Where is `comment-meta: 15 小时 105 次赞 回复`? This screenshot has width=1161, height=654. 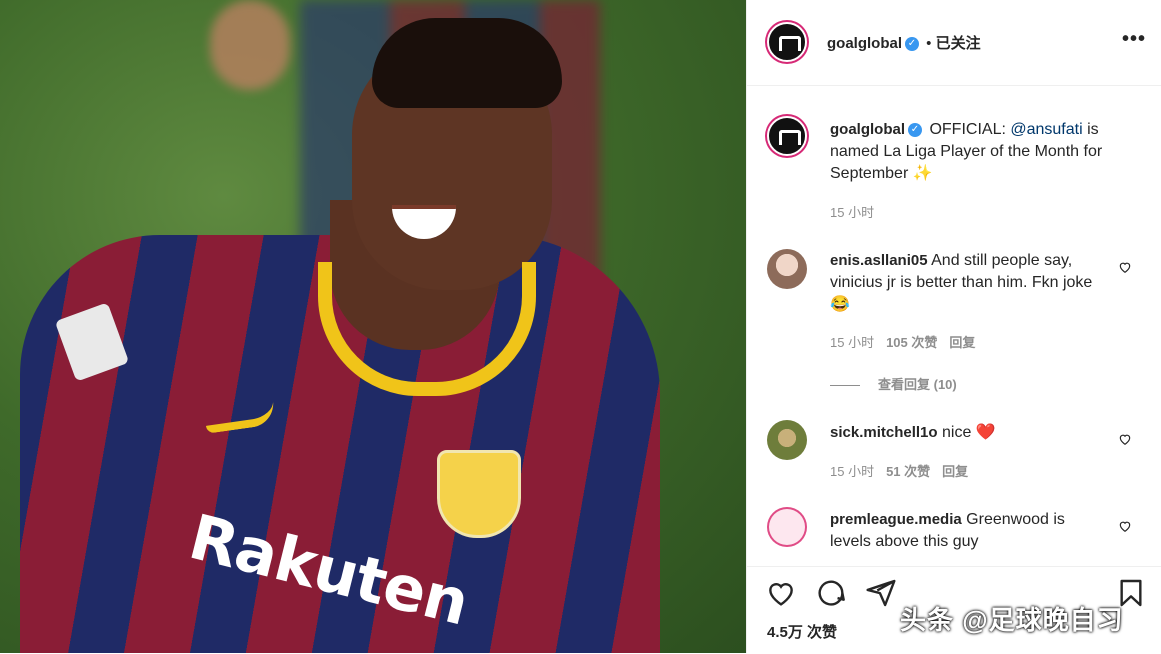 comment-meta: 15 小时 105 次赞 回复 is located at coordinates (902, 341).